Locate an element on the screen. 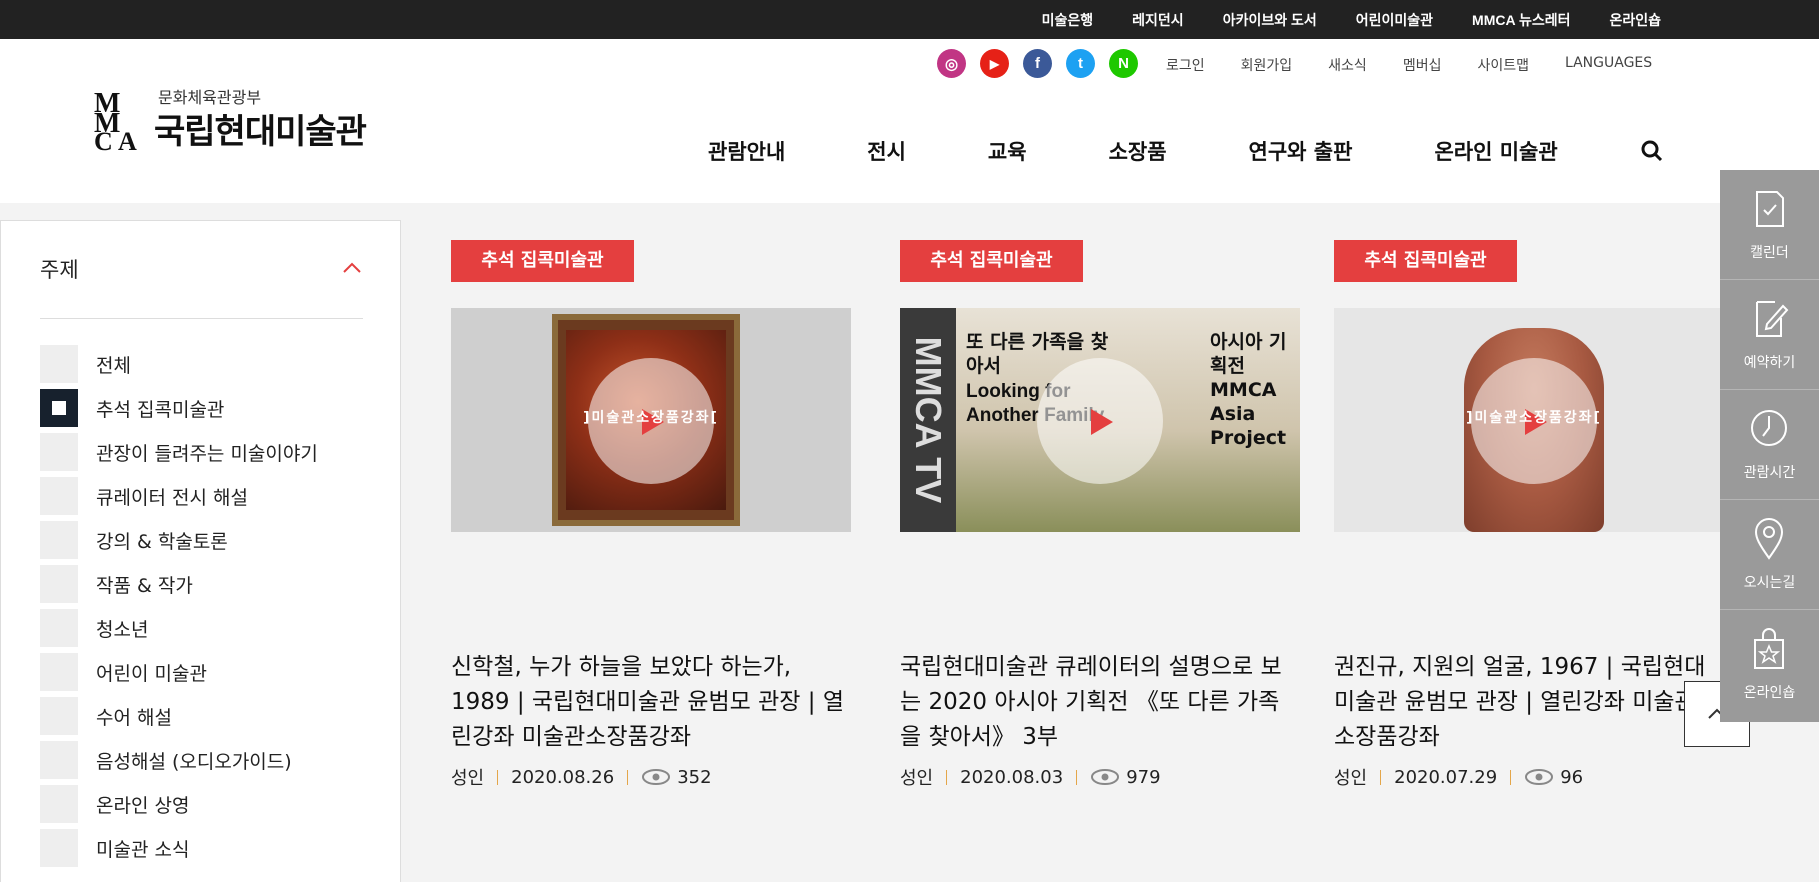 This screenshot has width=1819, height=882. main-navigation: 관람안내 전시 교육 소장품 연구와 출판 온라인 미술관 is located at coordinates (1133, 151).